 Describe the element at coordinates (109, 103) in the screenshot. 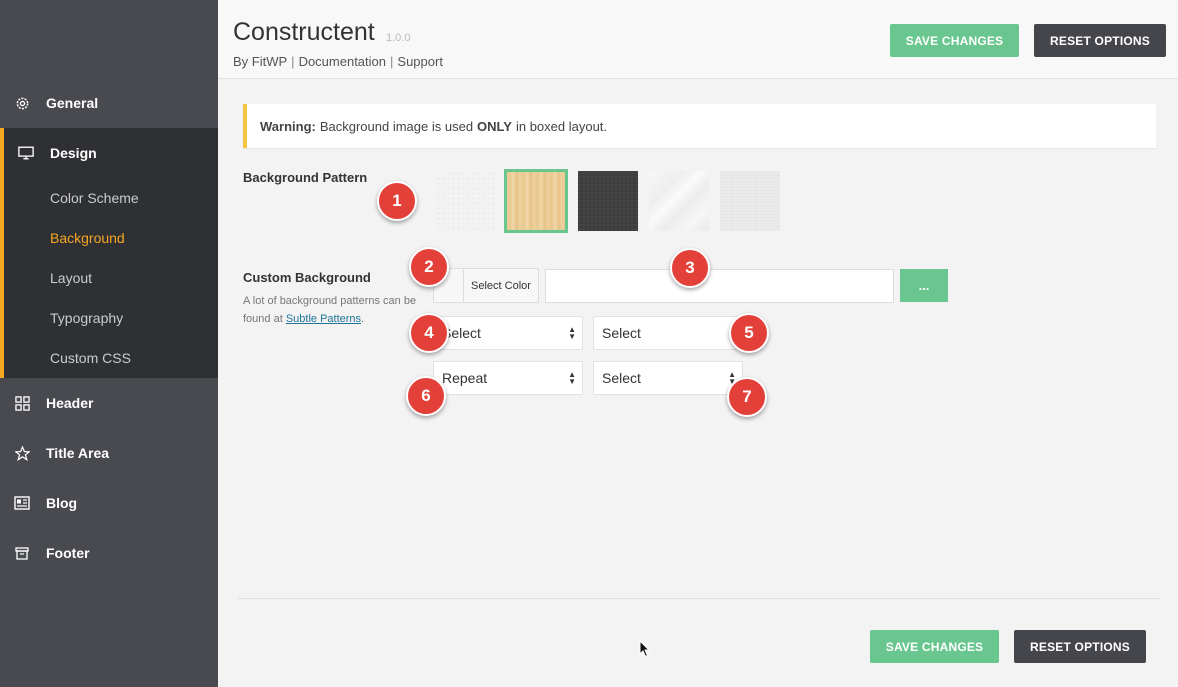

I see `nav-general: General` at that location.